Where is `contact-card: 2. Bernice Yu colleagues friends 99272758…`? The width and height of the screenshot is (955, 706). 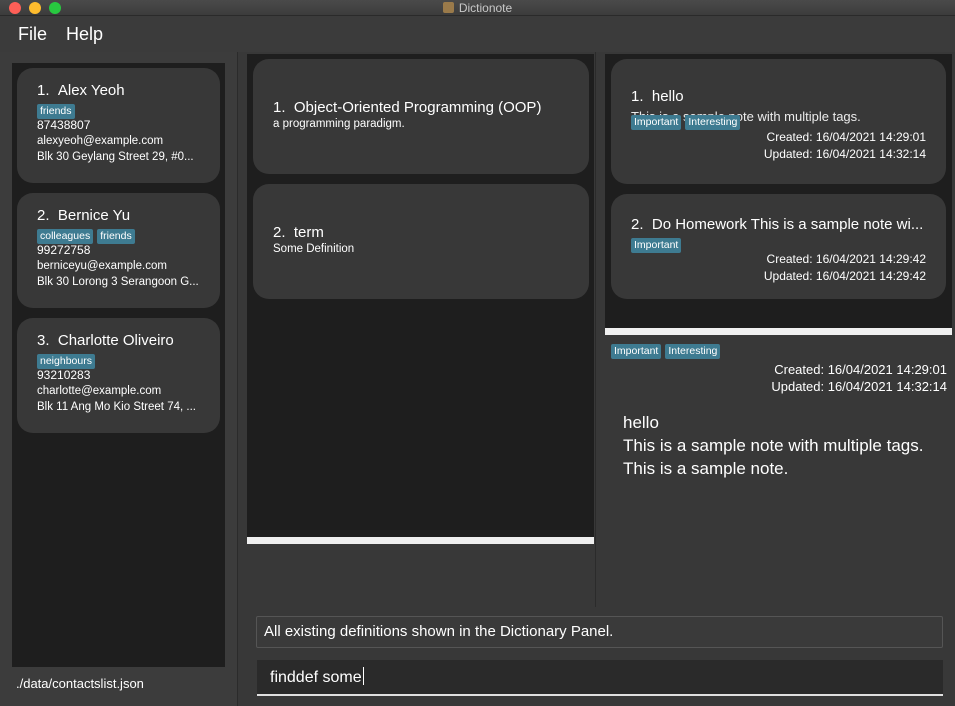 contact-card: 2. Bernice Yu colleagues friends 99272758… is located at coordinates (118, 250).